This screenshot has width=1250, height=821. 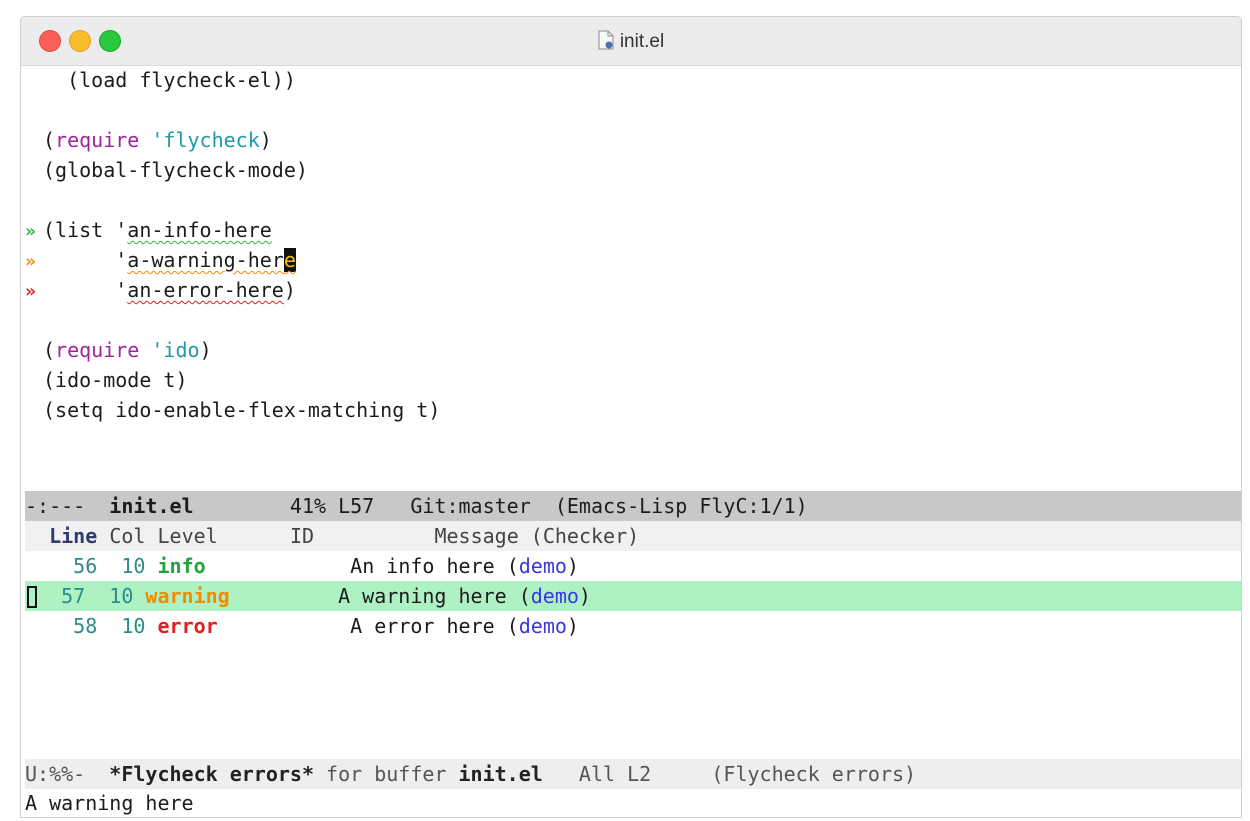 I want to click on error-list-header: Line Col Level ID Message (Checker), so click(x=633, y=536).